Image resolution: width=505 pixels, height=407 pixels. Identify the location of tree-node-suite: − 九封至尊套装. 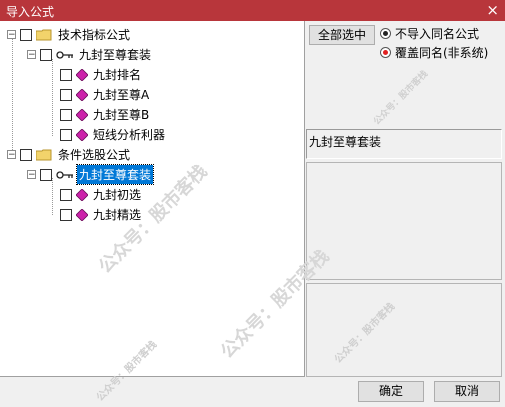
(90, 54).